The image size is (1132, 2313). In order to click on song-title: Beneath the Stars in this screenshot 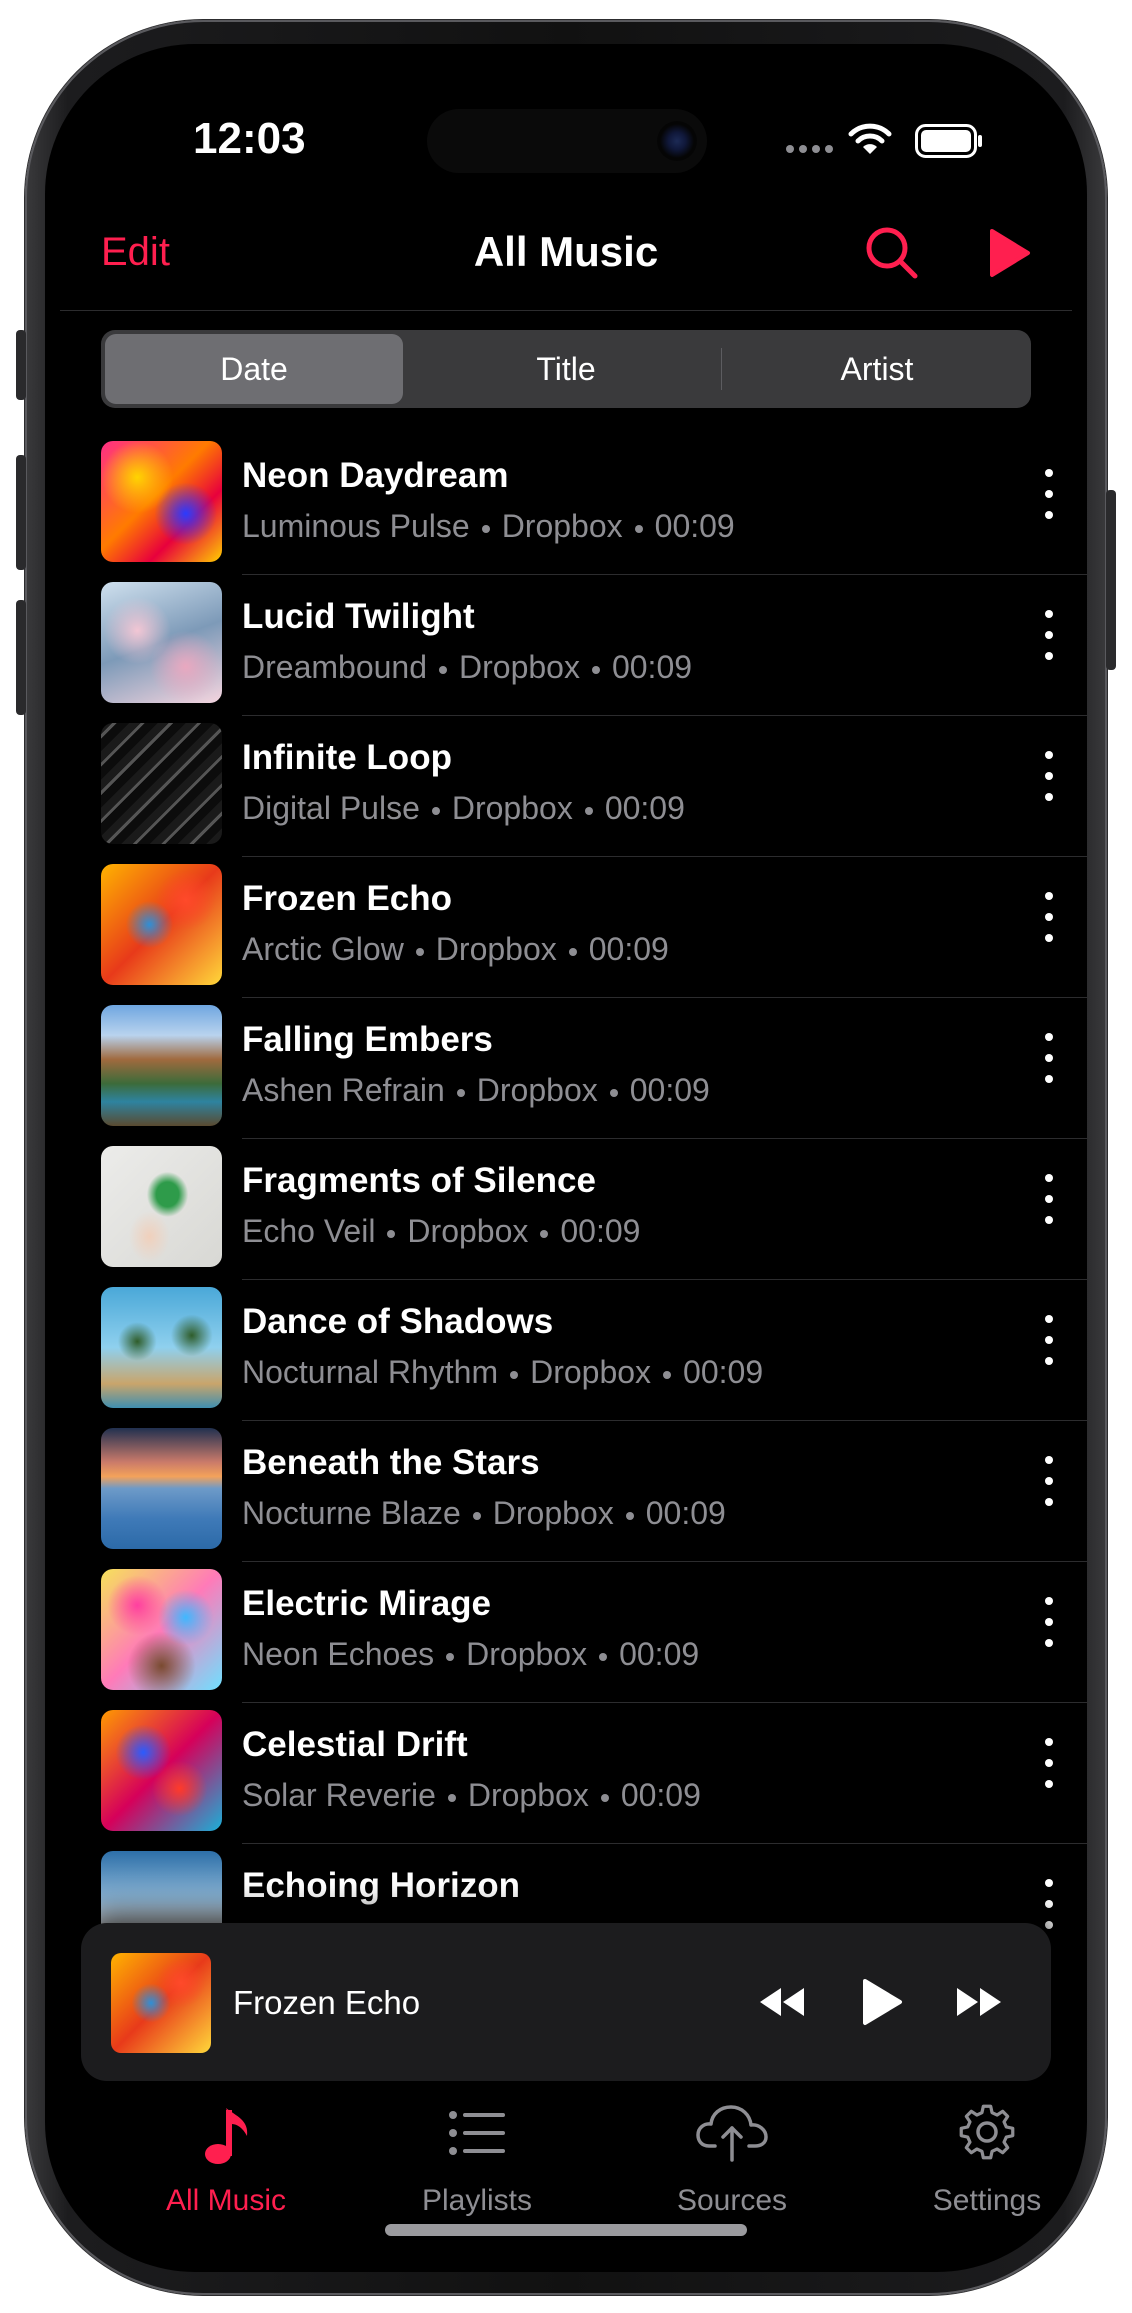, I will do `click(391, 1462)`.